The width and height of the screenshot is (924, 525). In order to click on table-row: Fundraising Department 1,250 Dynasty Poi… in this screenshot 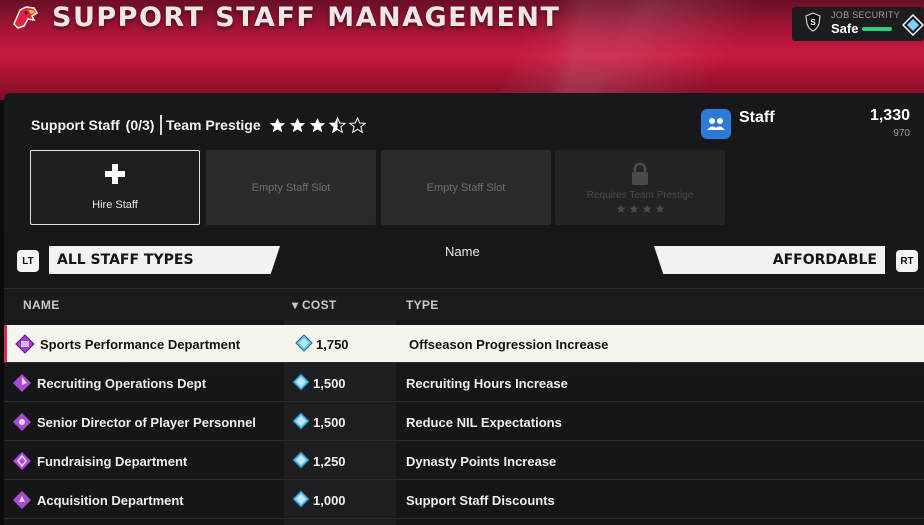, I will do `click(464, 461)`.